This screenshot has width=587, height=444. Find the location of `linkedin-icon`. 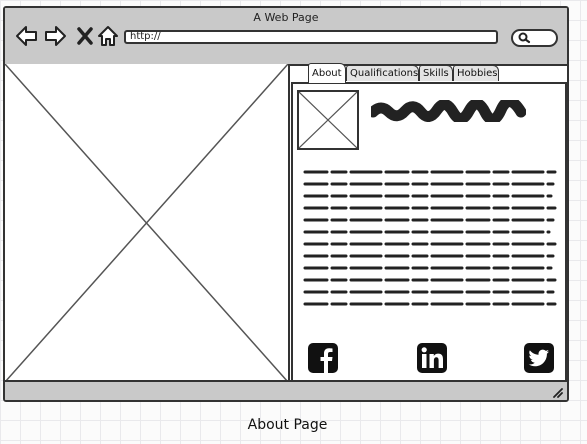

linkedin-icon is located at coordinates (432, 358).